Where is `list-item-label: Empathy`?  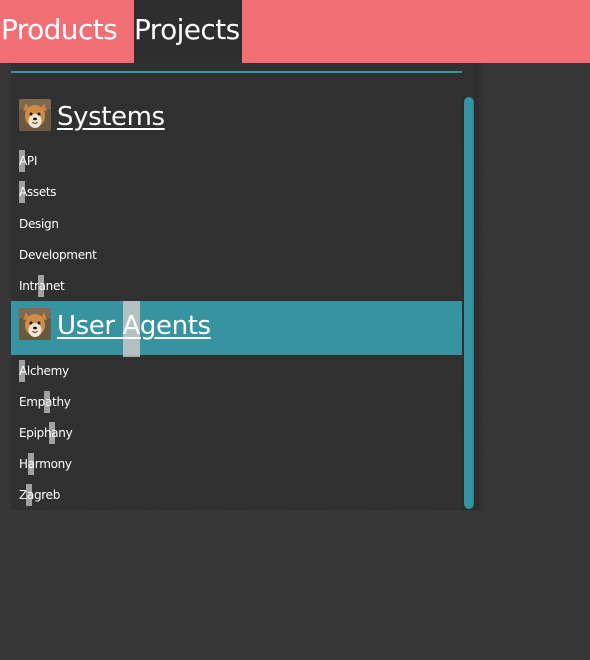 list-item-label: Empathy is located at coordinates (45, 402).